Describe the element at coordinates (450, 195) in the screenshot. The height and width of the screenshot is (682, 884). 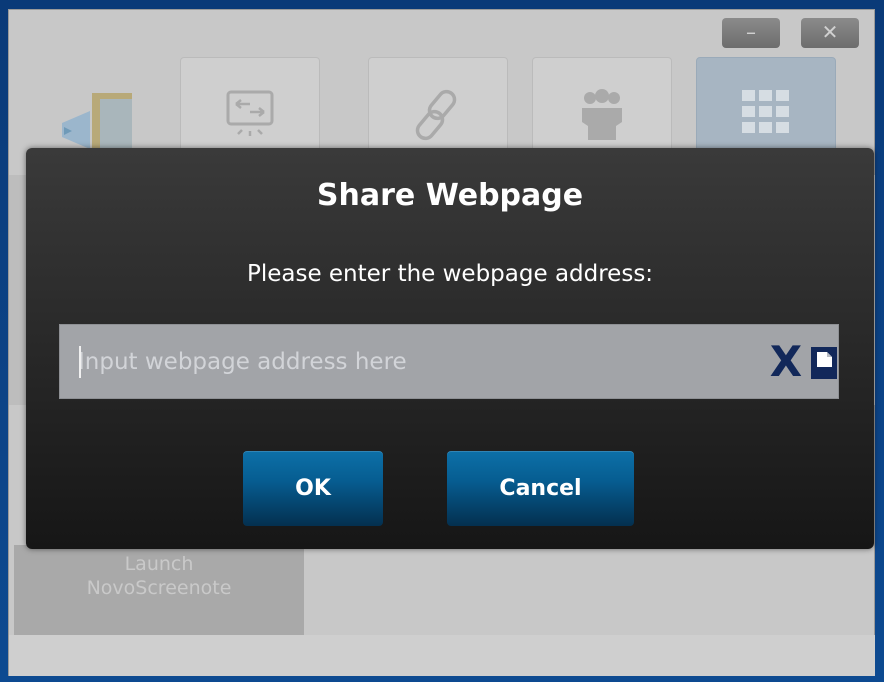
I see `dialog-title: Share Webpage` at that location.